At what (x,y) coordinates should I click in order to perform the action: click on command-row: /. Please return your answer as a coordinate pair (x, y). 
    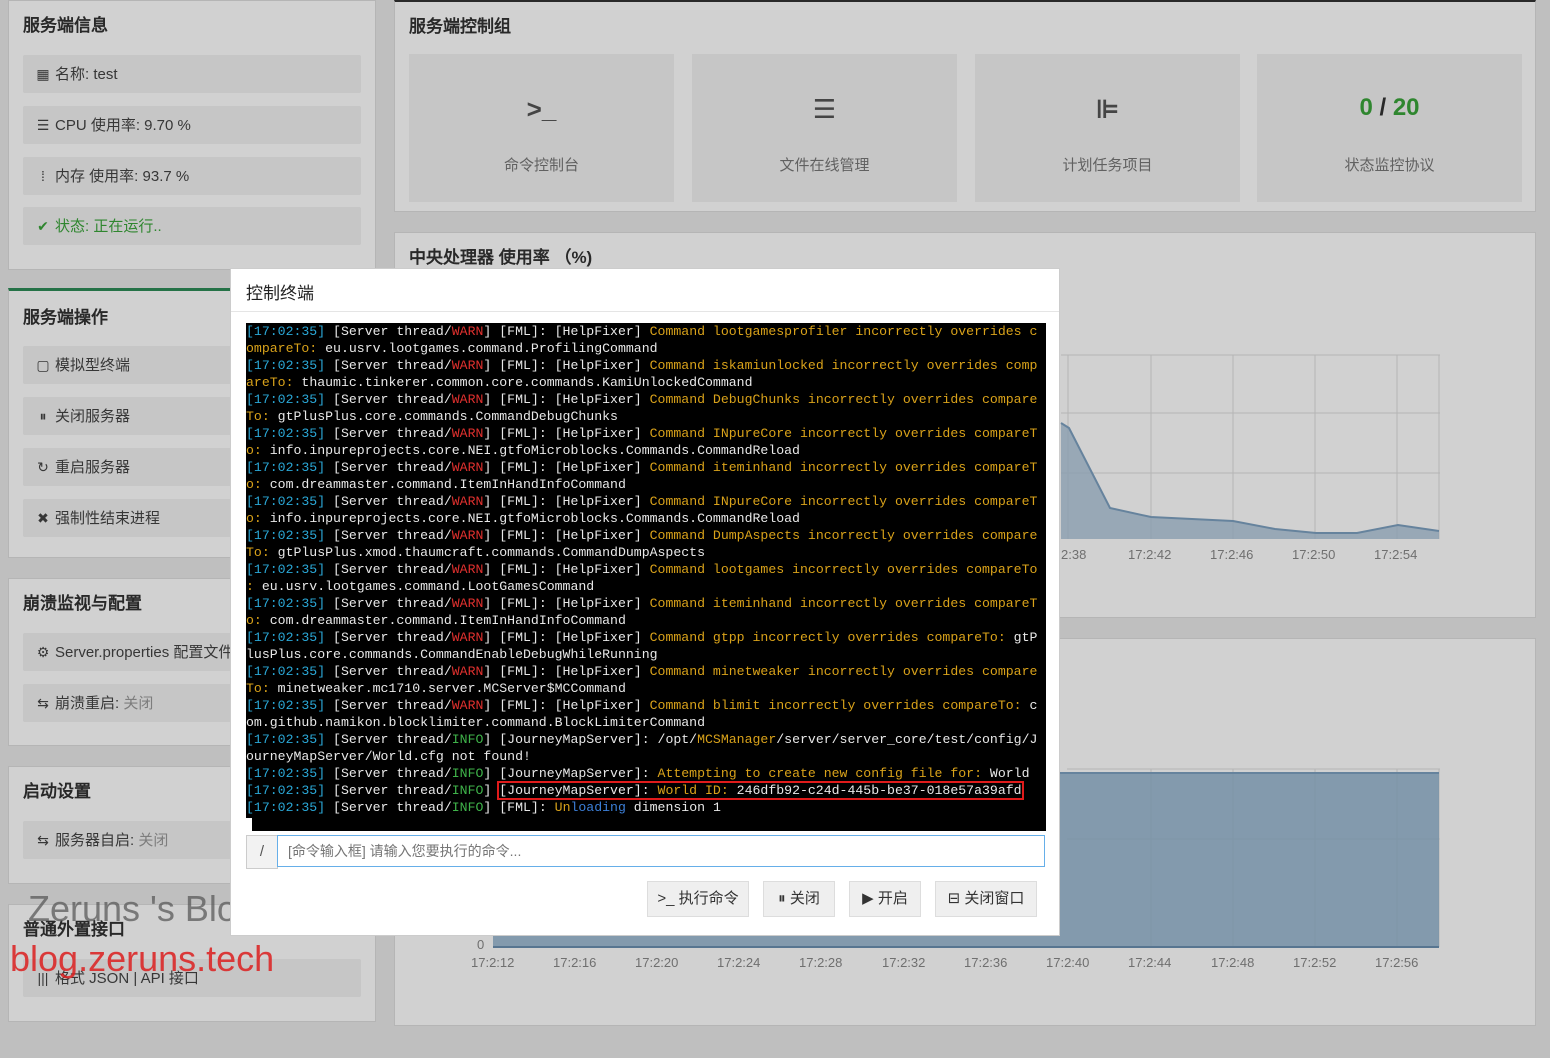
    Looking at the image, I should click on (646, 852).